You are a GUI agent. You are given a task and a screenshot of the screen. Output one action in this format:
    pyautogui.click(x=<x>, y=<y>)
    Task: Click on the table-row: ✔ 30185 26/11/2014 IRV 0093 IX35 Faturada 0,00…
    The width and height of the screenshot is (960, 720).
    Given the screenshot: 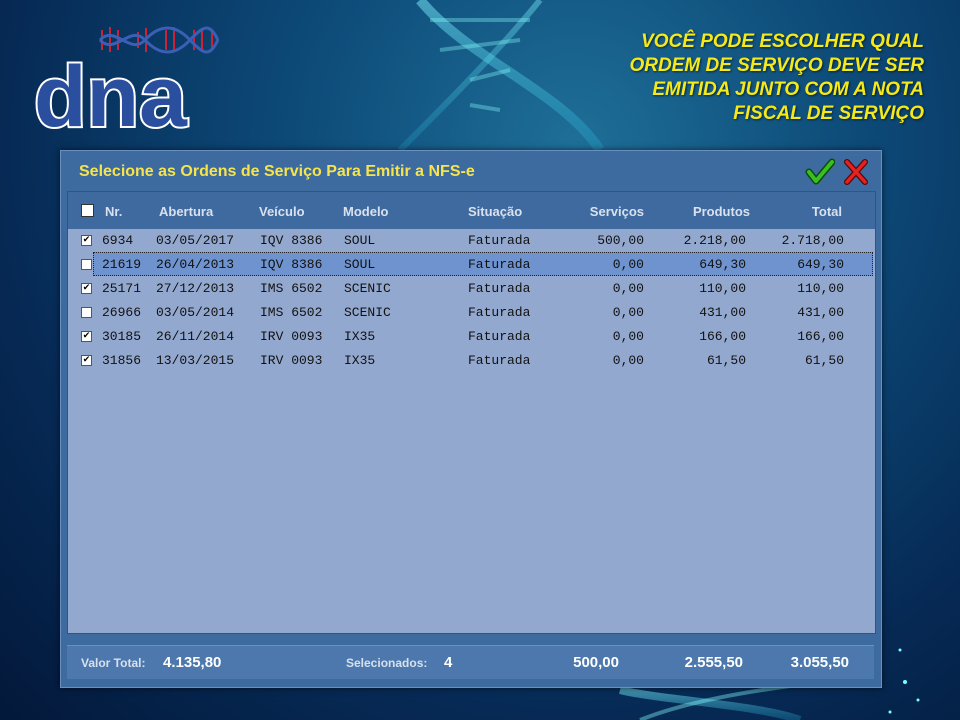 What is the action you would take?
    pyautogui.click(x=471, y=336)
    